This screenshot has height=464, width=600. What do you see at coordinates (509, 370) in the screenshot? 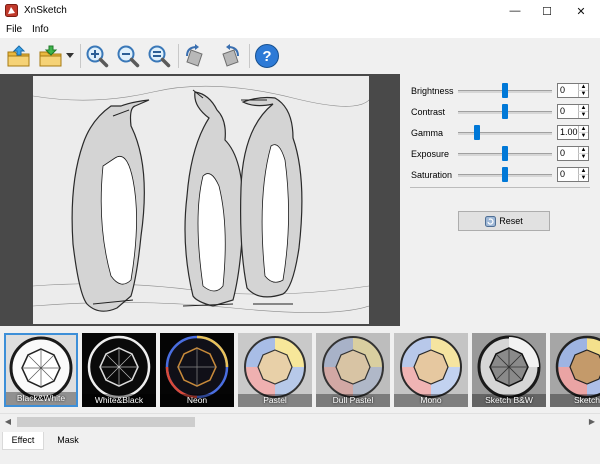
I see `effect-thumbnail-sketch-bw: Sketch B&W` at bounding box center [509, 370].